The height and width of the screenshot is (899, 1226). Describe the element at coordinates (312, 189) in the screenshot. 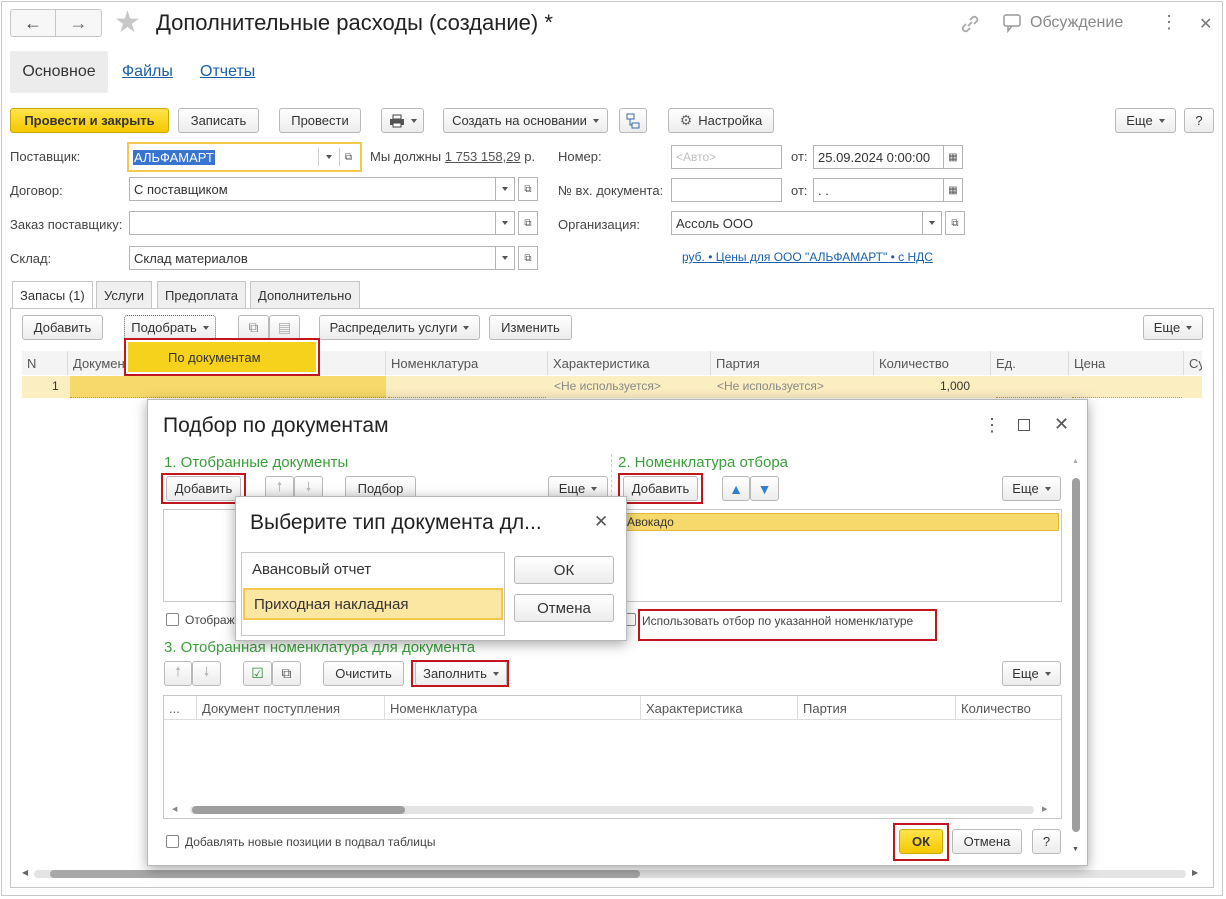

I see `contract-input: С поставщиком` at that location.